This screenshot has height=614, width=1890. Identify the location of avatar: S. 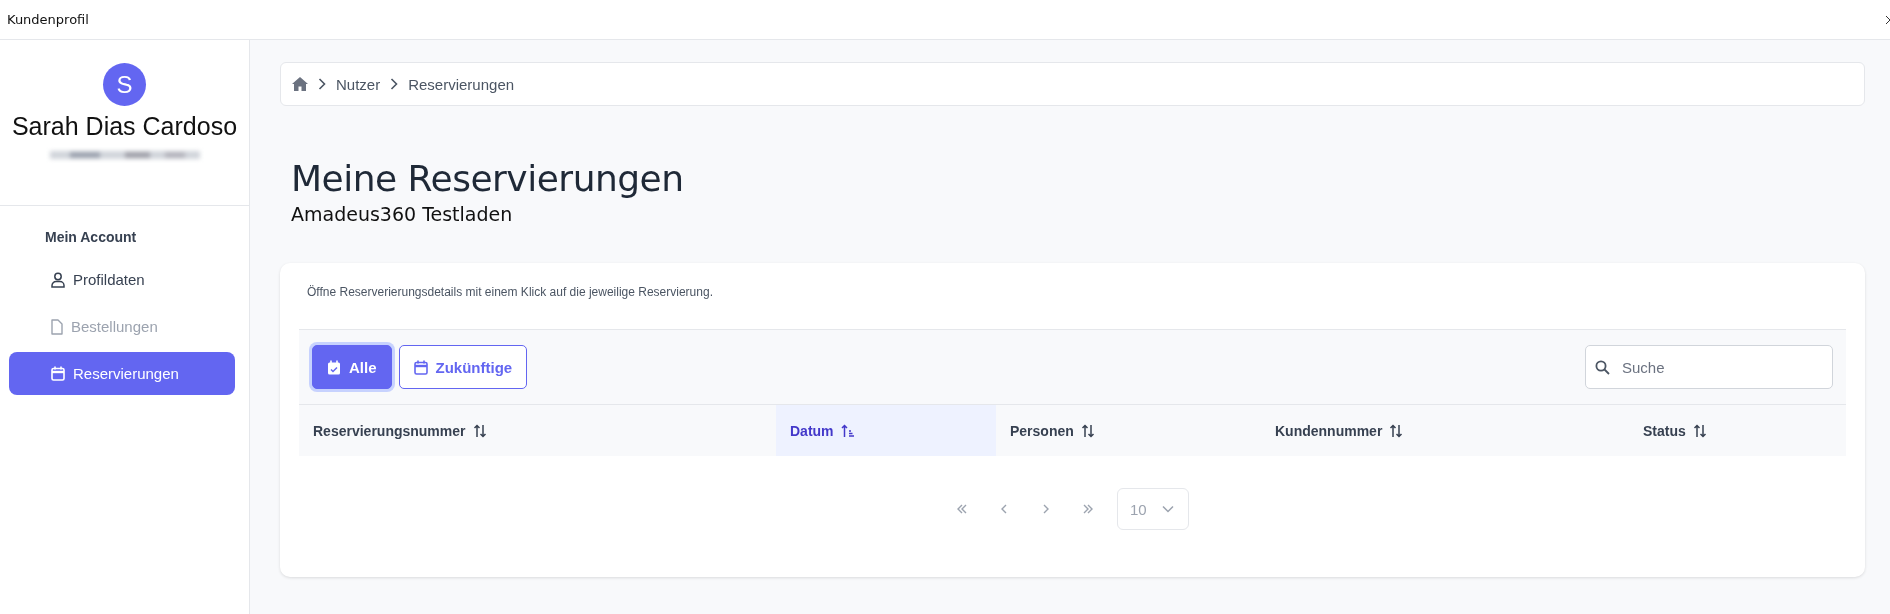
(124, 84).